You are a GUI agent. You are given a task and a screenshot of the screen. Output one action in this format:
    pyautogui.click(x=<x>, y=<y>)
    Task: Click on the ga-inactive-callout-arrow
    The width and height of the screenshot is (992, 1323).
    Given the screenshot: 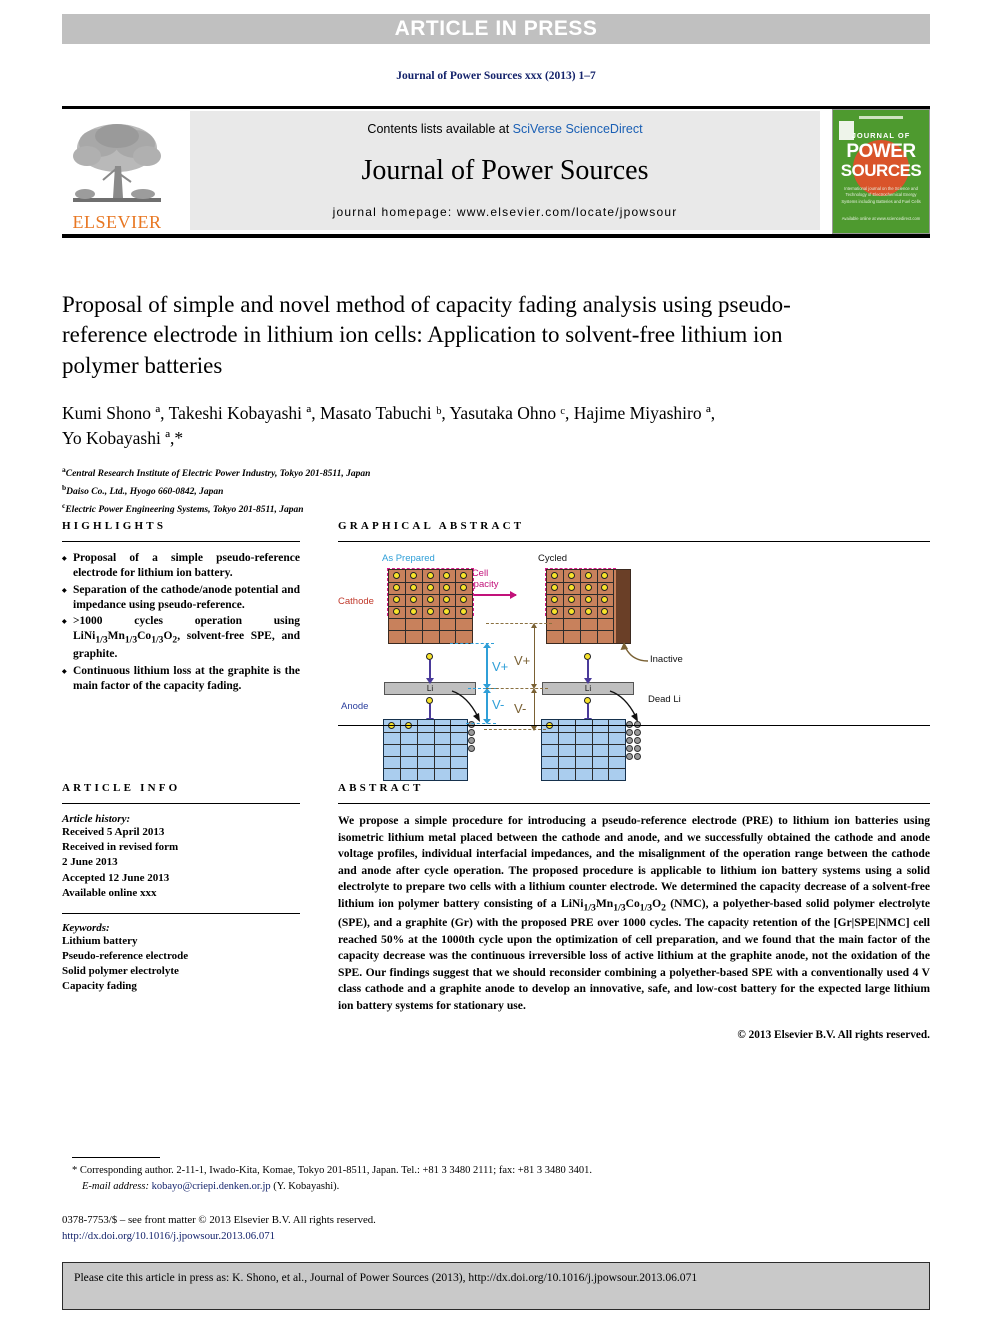 What is the action you would take?
    pyautogui.click(x=634, y=652)
    